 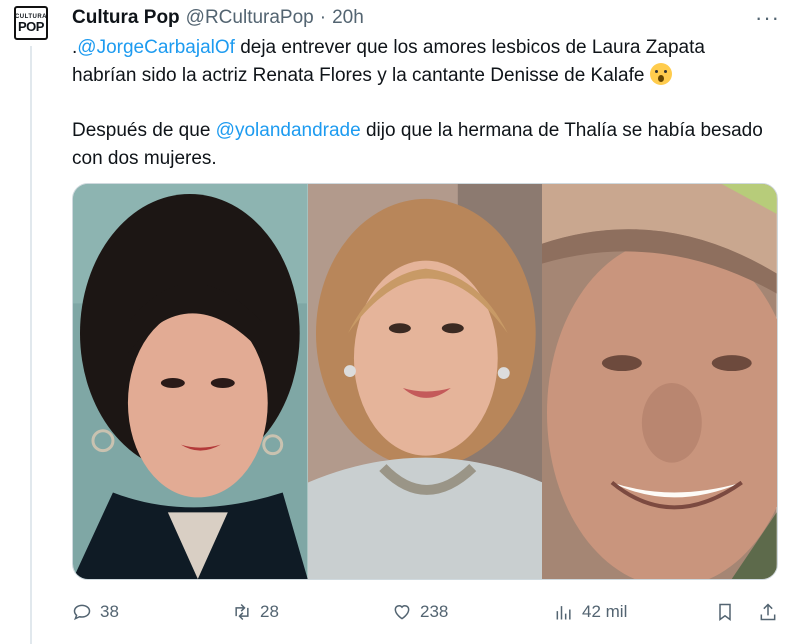 I want to click on mention-link: @JorgeCarbajalOf, so click(x=156, y=47).